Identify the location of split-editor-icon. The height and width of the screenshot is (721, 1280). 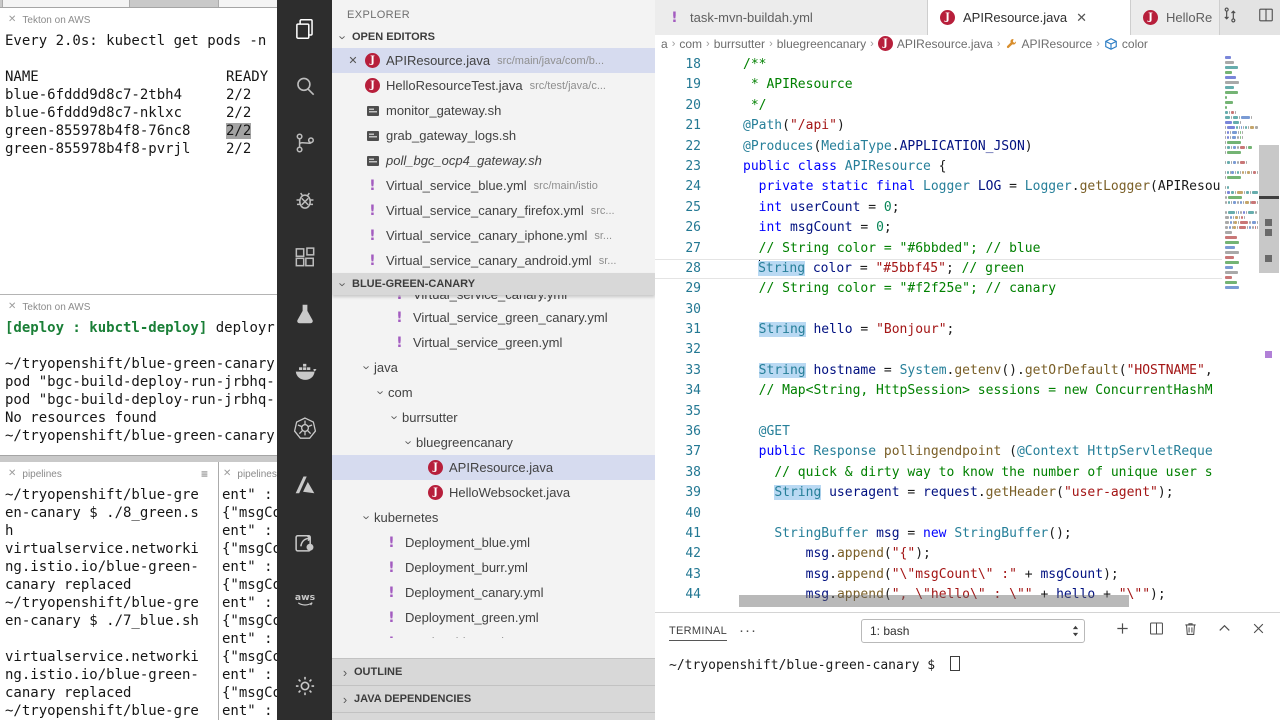
(1266, 17).